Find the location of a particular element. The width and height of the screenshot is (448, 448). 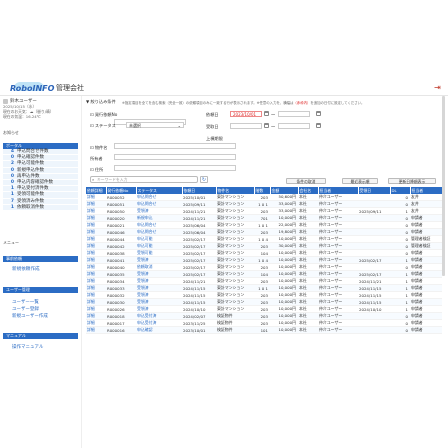

table-cell: 東計マンション is located at coordinates (235, 281).